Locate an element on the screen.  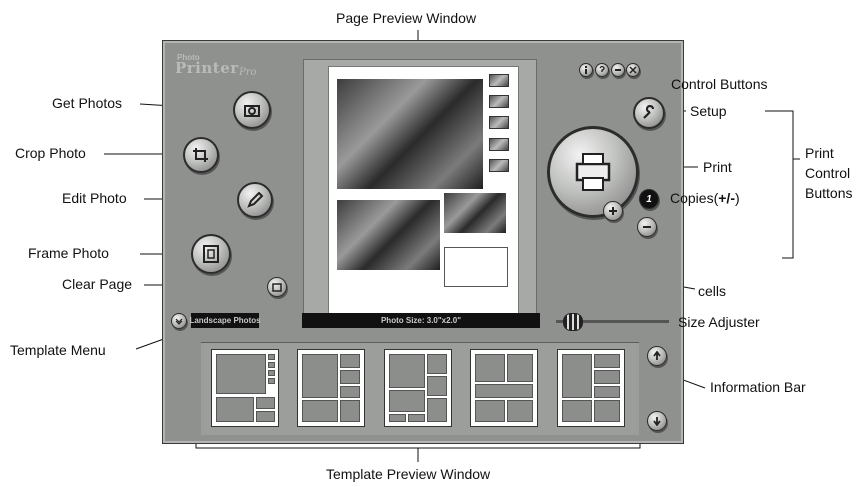
label-print-control-3: Buttons is located at coordinates (829, 193).